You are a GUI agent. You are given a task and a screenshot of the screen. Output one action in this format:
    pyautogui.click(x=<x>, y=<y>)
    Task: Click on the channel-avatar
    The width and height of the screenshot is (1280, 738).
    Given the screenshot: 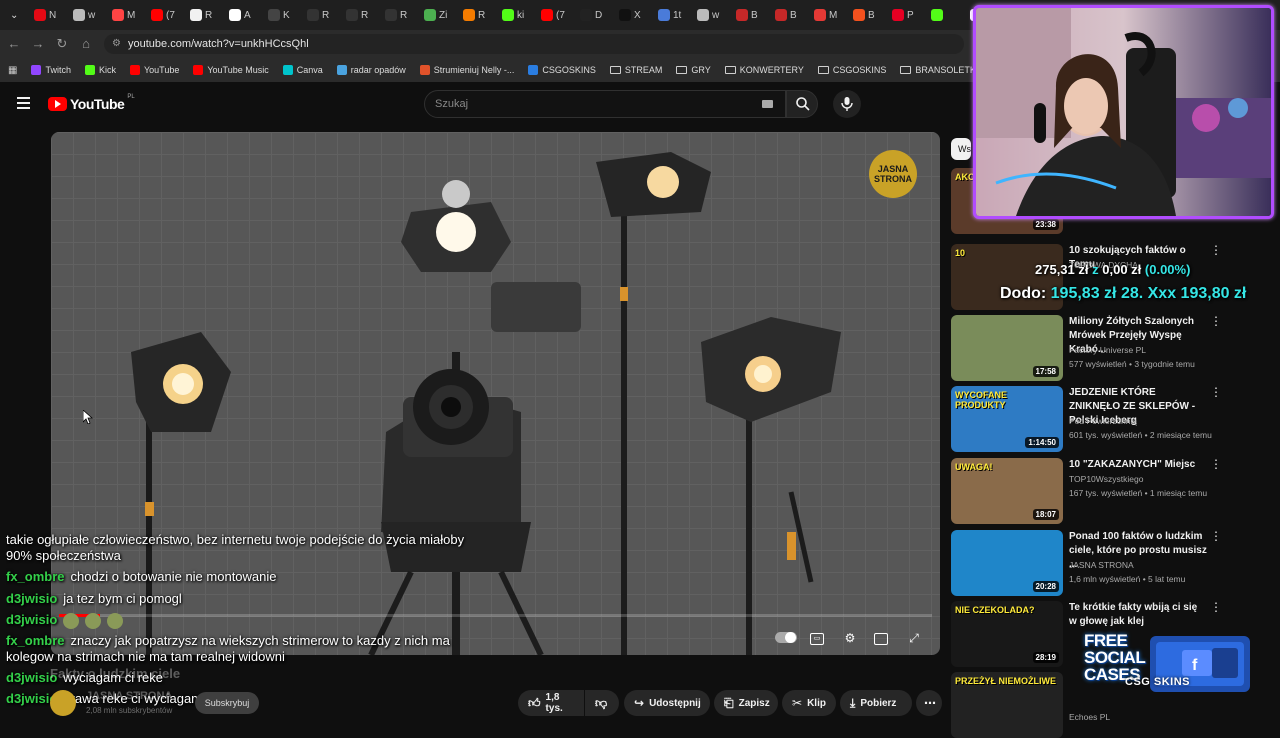 What is the action you would take?
    pyautogui.click(x=63, y=703)
    